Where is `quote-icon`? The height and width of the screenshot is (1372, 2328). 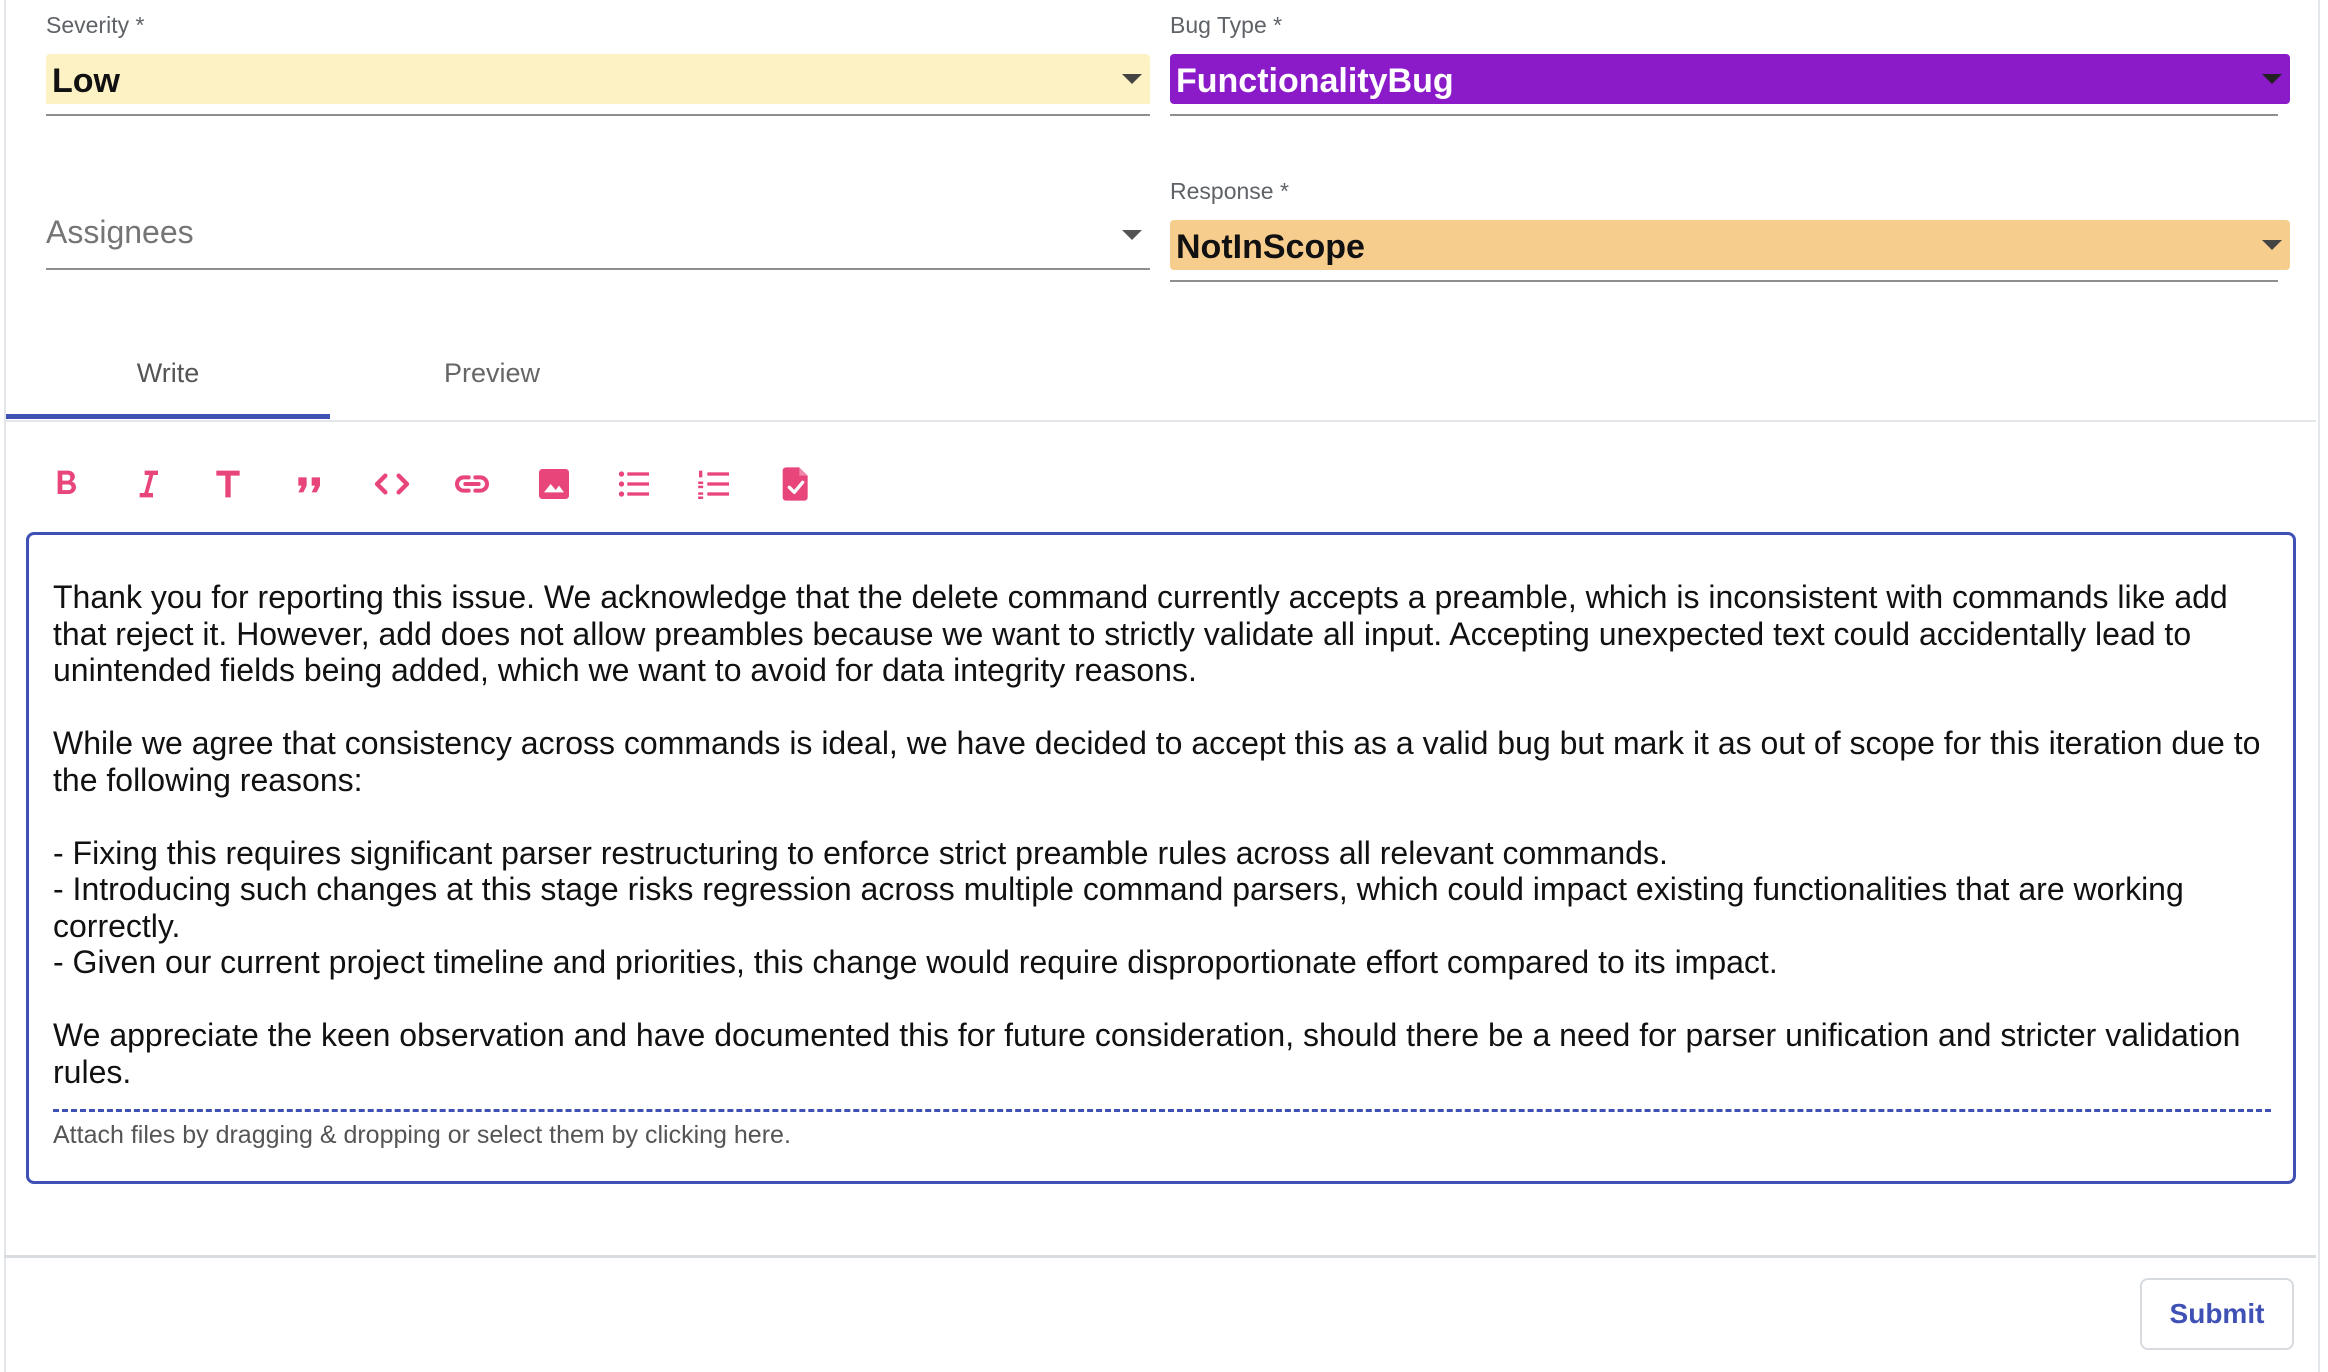 quote-icon is located at coordinates (309, 485).